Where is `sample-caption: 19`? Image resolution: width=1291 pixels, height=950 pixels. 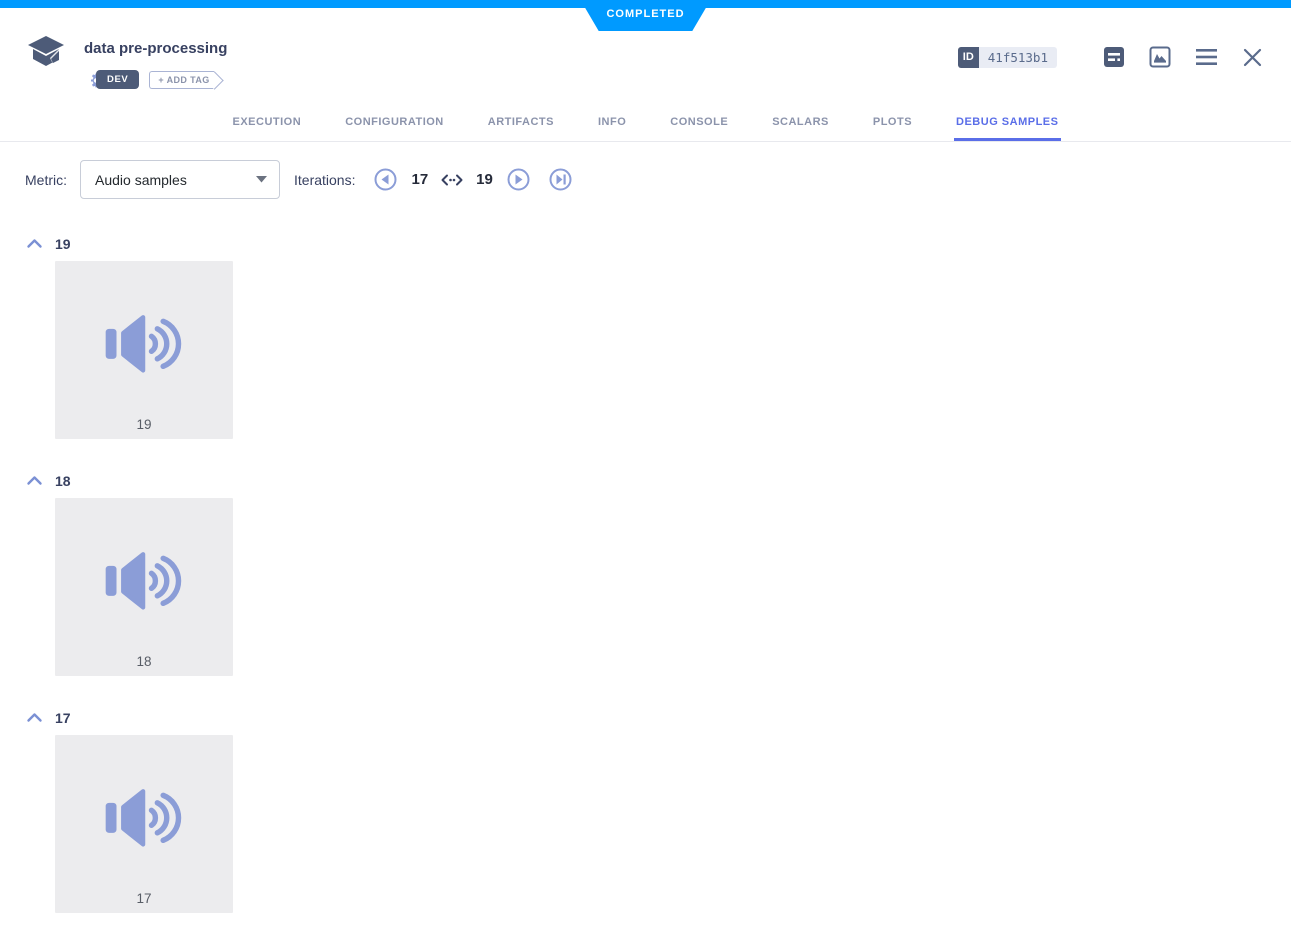 sample-caption: 19 is located at coordinates (144, 424).